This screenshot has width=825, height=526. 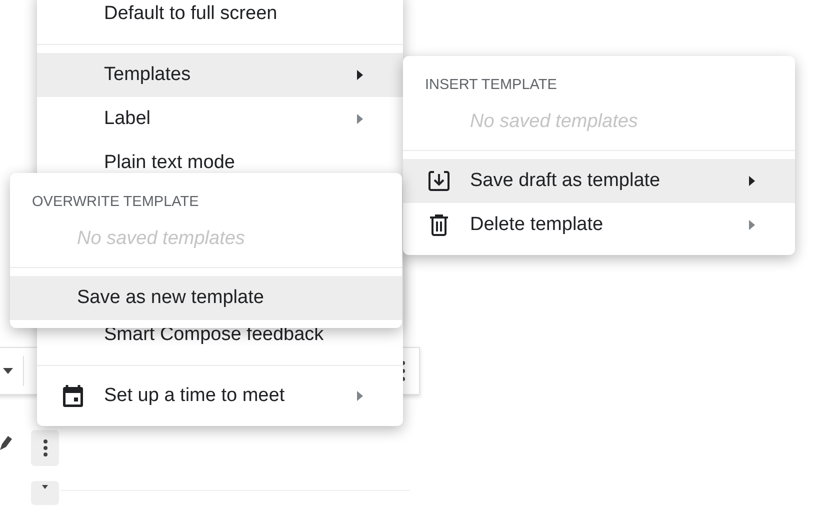 I want to click on menu-item: Templates, so click(x=220, y=75).